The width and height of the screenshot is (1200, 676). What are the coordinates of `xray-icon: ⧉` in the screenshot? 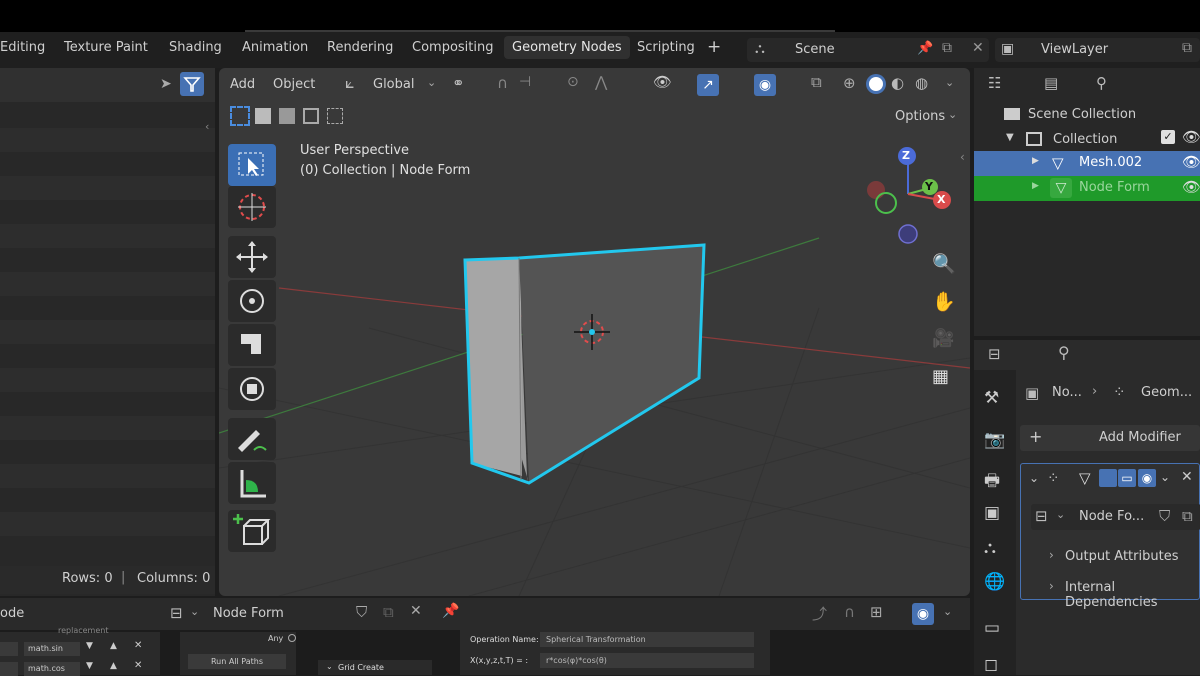 It's located at (816, 82).